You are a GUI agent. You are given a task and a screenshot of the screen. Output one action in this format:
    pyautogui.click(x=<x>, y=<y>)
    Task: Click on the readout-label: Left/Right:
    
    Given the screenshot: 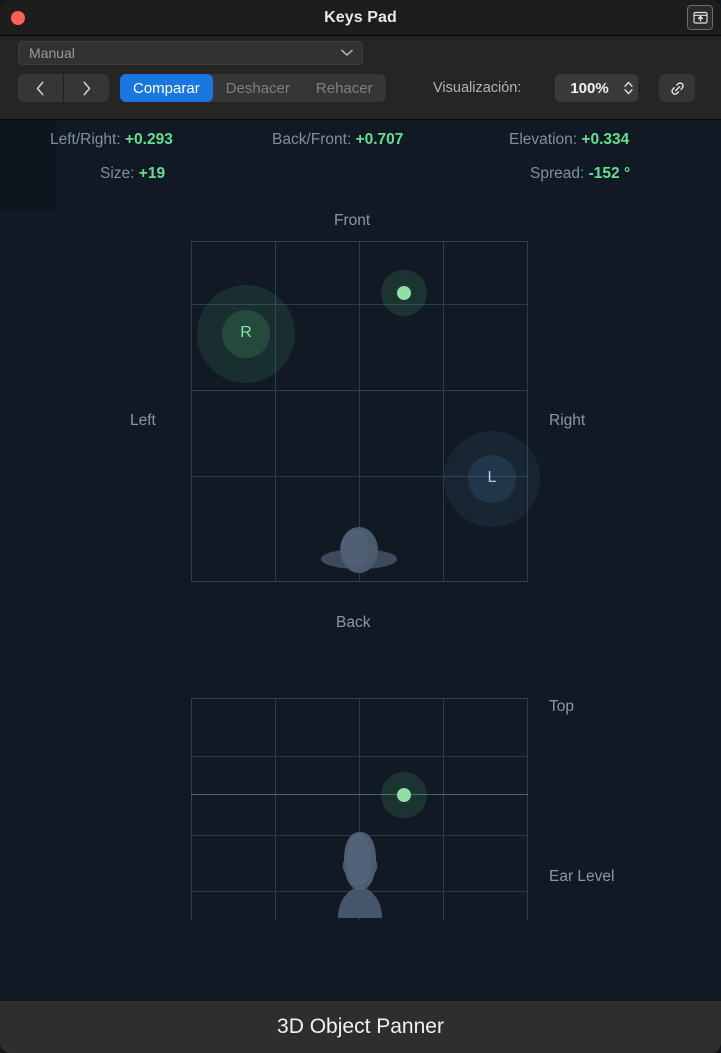 What is the action you would take?
    pyautogui.click(x=85, y=139)
    